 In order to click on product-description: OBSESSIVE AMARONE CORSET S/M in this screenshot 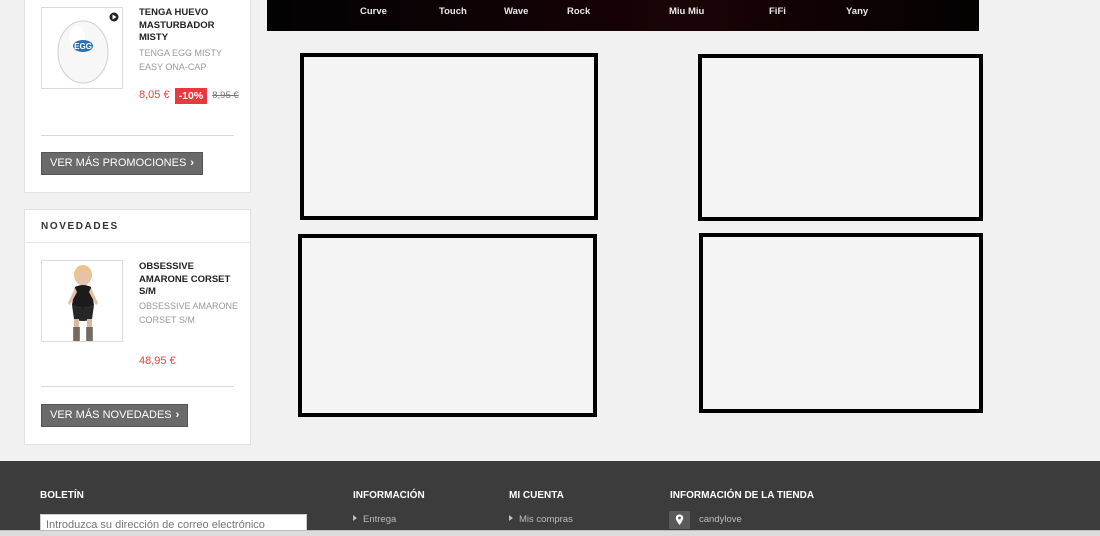, I will do `click(189, 313)`.